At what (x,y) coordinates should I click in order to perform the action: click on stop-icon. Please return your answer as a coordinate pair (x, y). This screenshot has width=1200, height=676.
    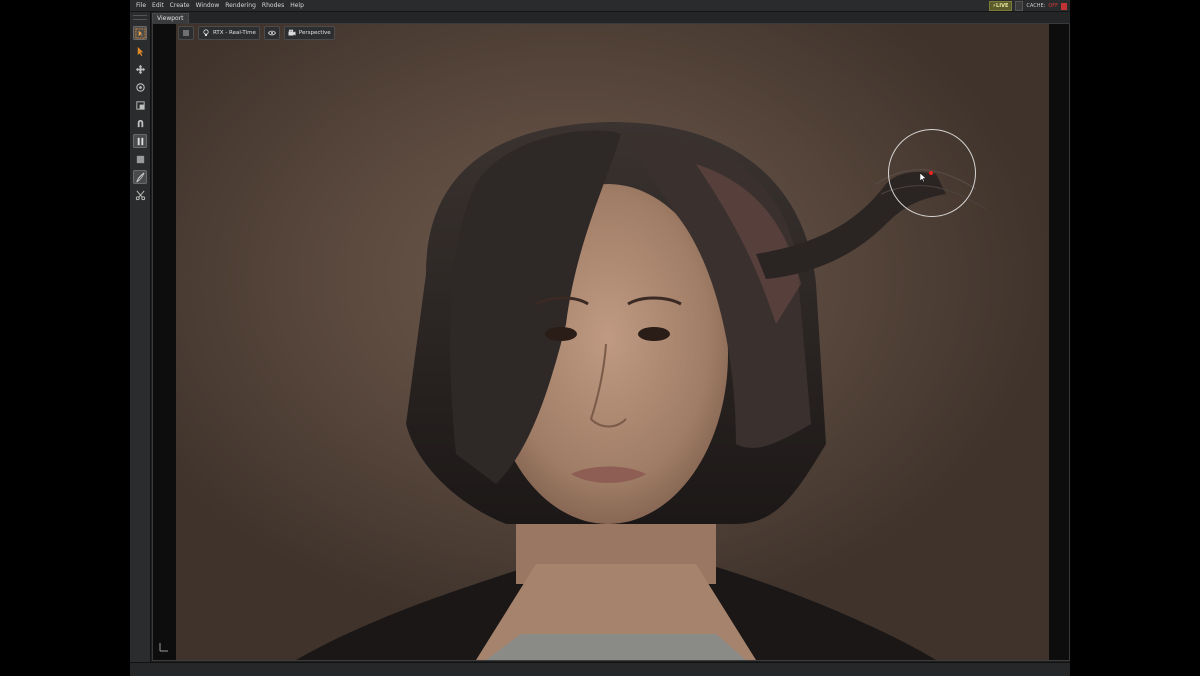
    Looking at the image, I should click on (140, 159).